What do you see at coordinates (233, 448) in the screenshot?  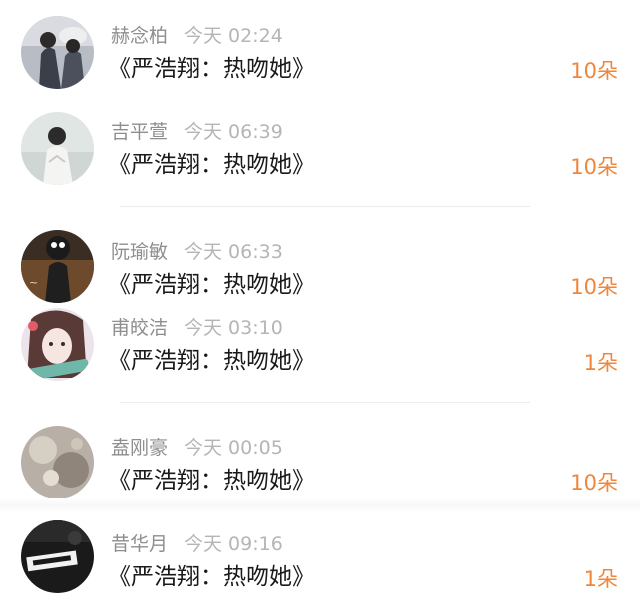 I see `timestamp: 今天 00:05` at bounding box center [233, 448].